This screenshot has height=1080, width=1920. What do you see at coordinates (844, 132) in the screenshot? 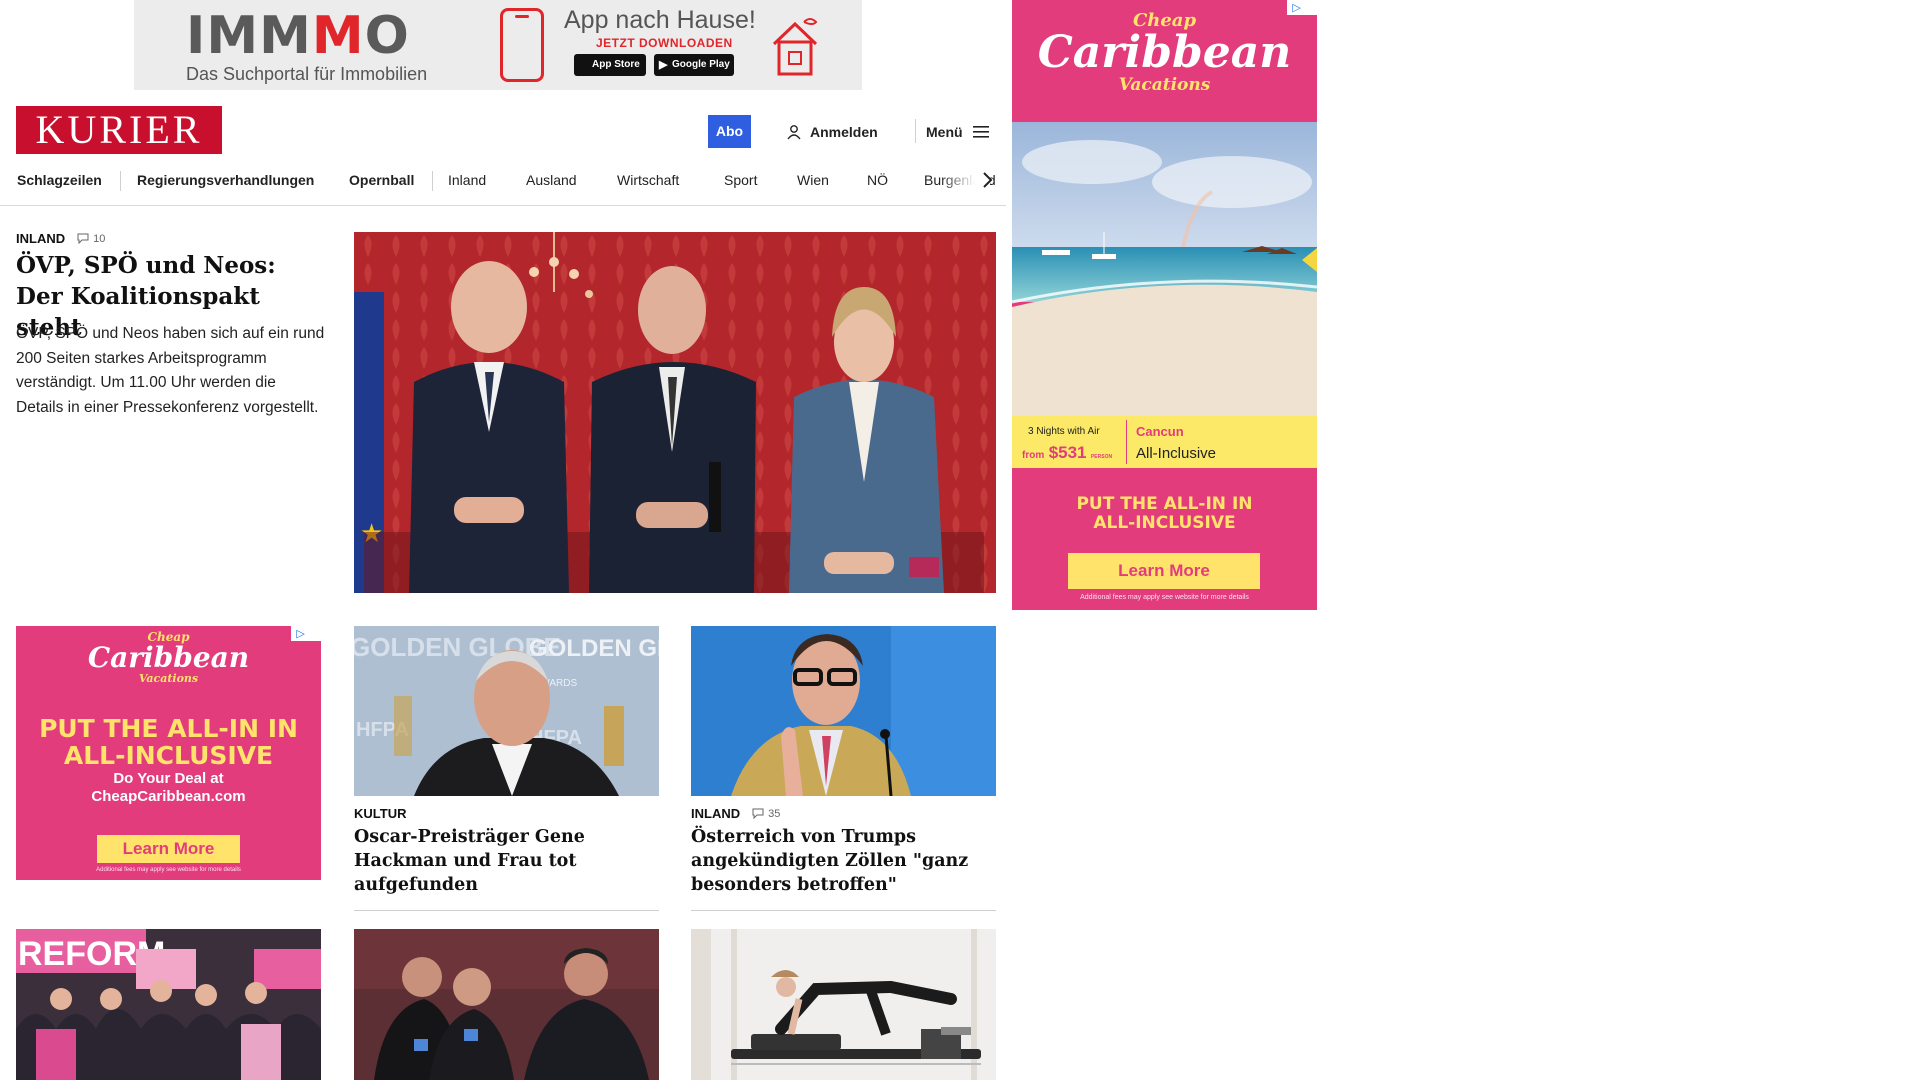
I see `login-label: Anmelden` at bounding box center [844, 132].